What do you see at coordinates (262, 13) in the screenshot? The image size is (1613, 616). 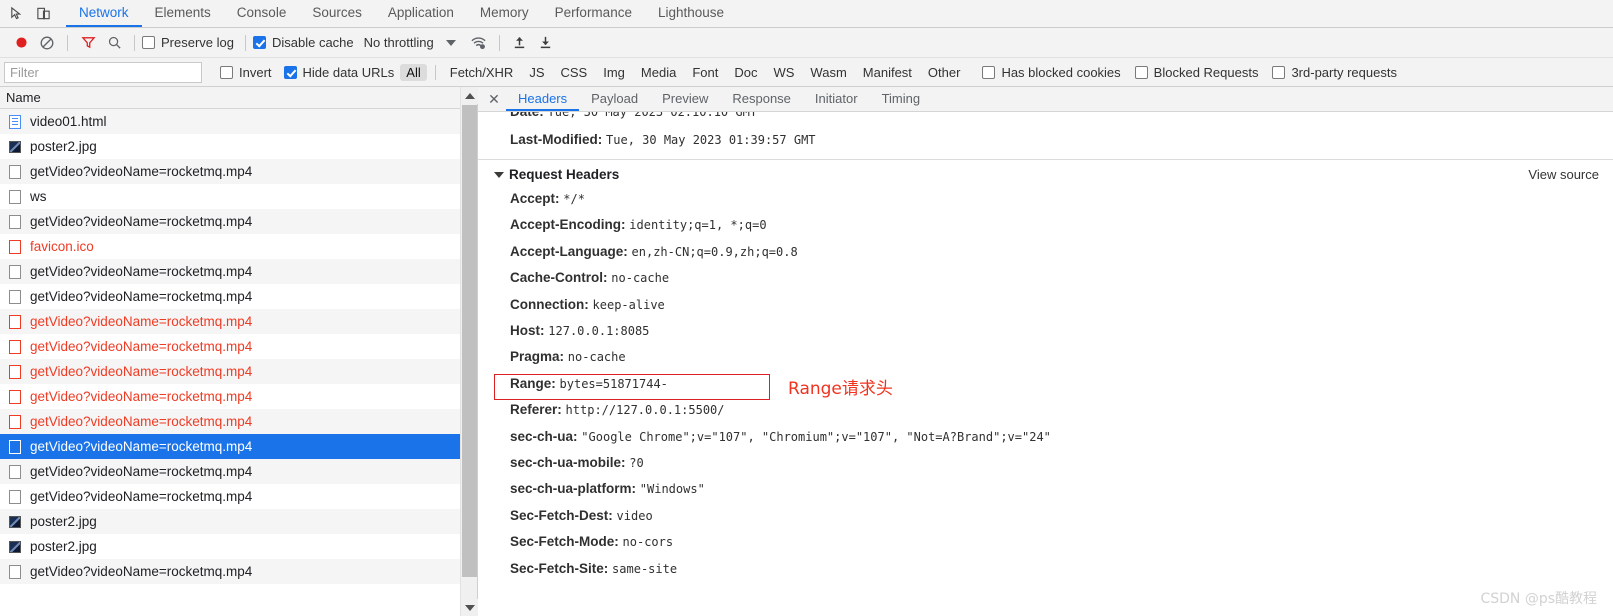 I see `tab-console: Console` at bounding box center [262, 13].